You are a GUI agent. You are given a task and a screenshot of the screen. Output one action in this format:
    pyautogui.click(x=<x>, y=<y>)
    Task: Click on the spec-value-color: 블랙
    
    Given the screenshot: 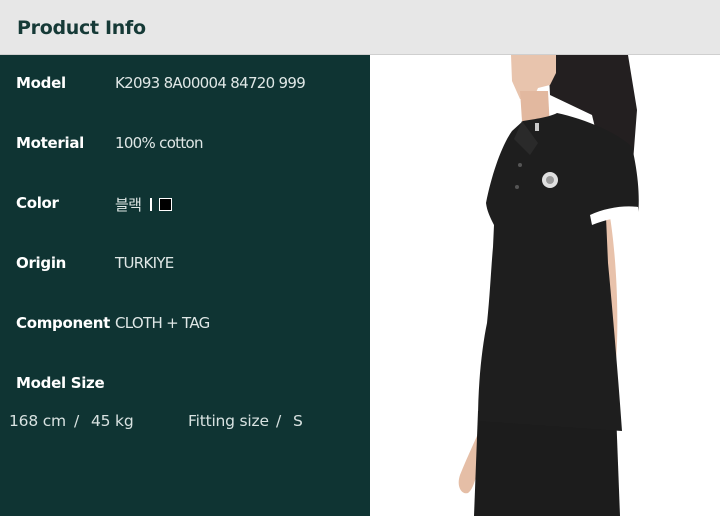 What is the action you would take?
    pyautogui.click(x=144, y=204)
    